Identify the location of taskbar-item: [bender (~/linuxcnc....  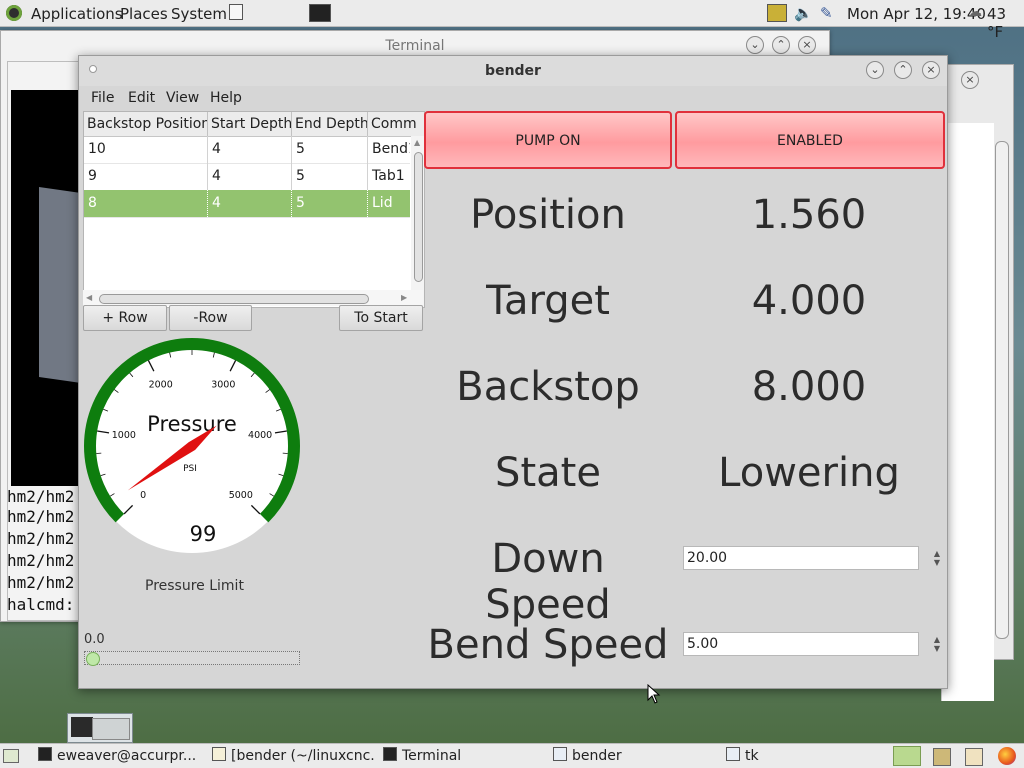
(293, 756).